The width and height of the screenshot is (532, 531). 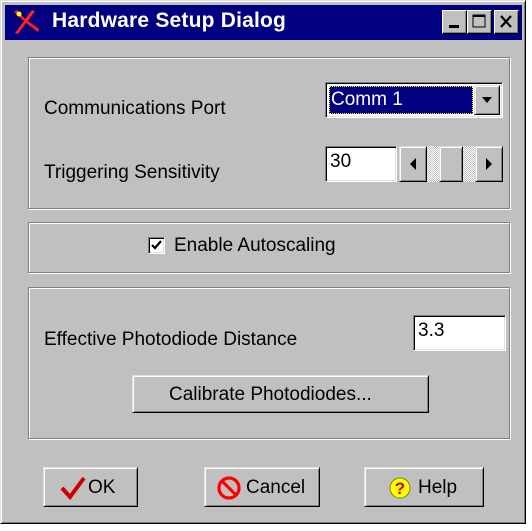 I want to click on checkbox-check-icon, so click(x=156, y=245).